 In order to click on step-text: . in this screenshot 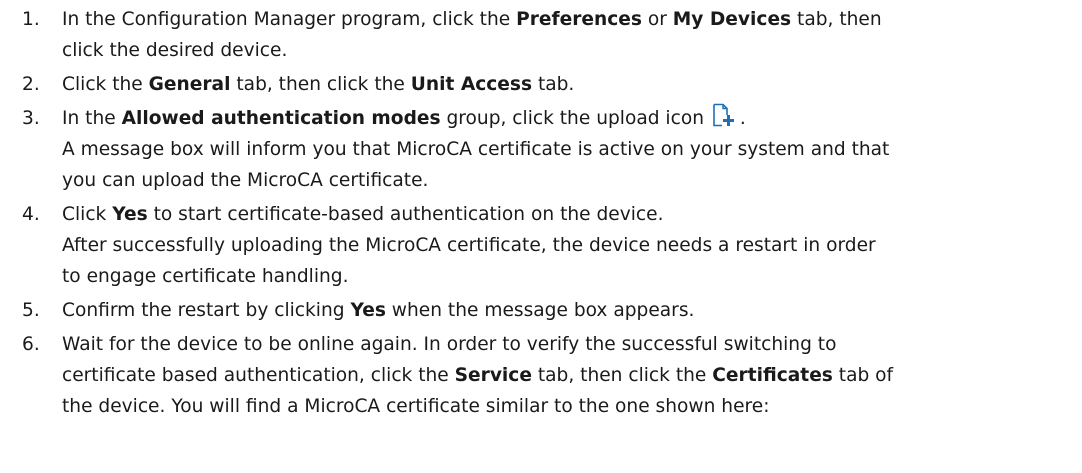, I will do `click(742, 118)`.